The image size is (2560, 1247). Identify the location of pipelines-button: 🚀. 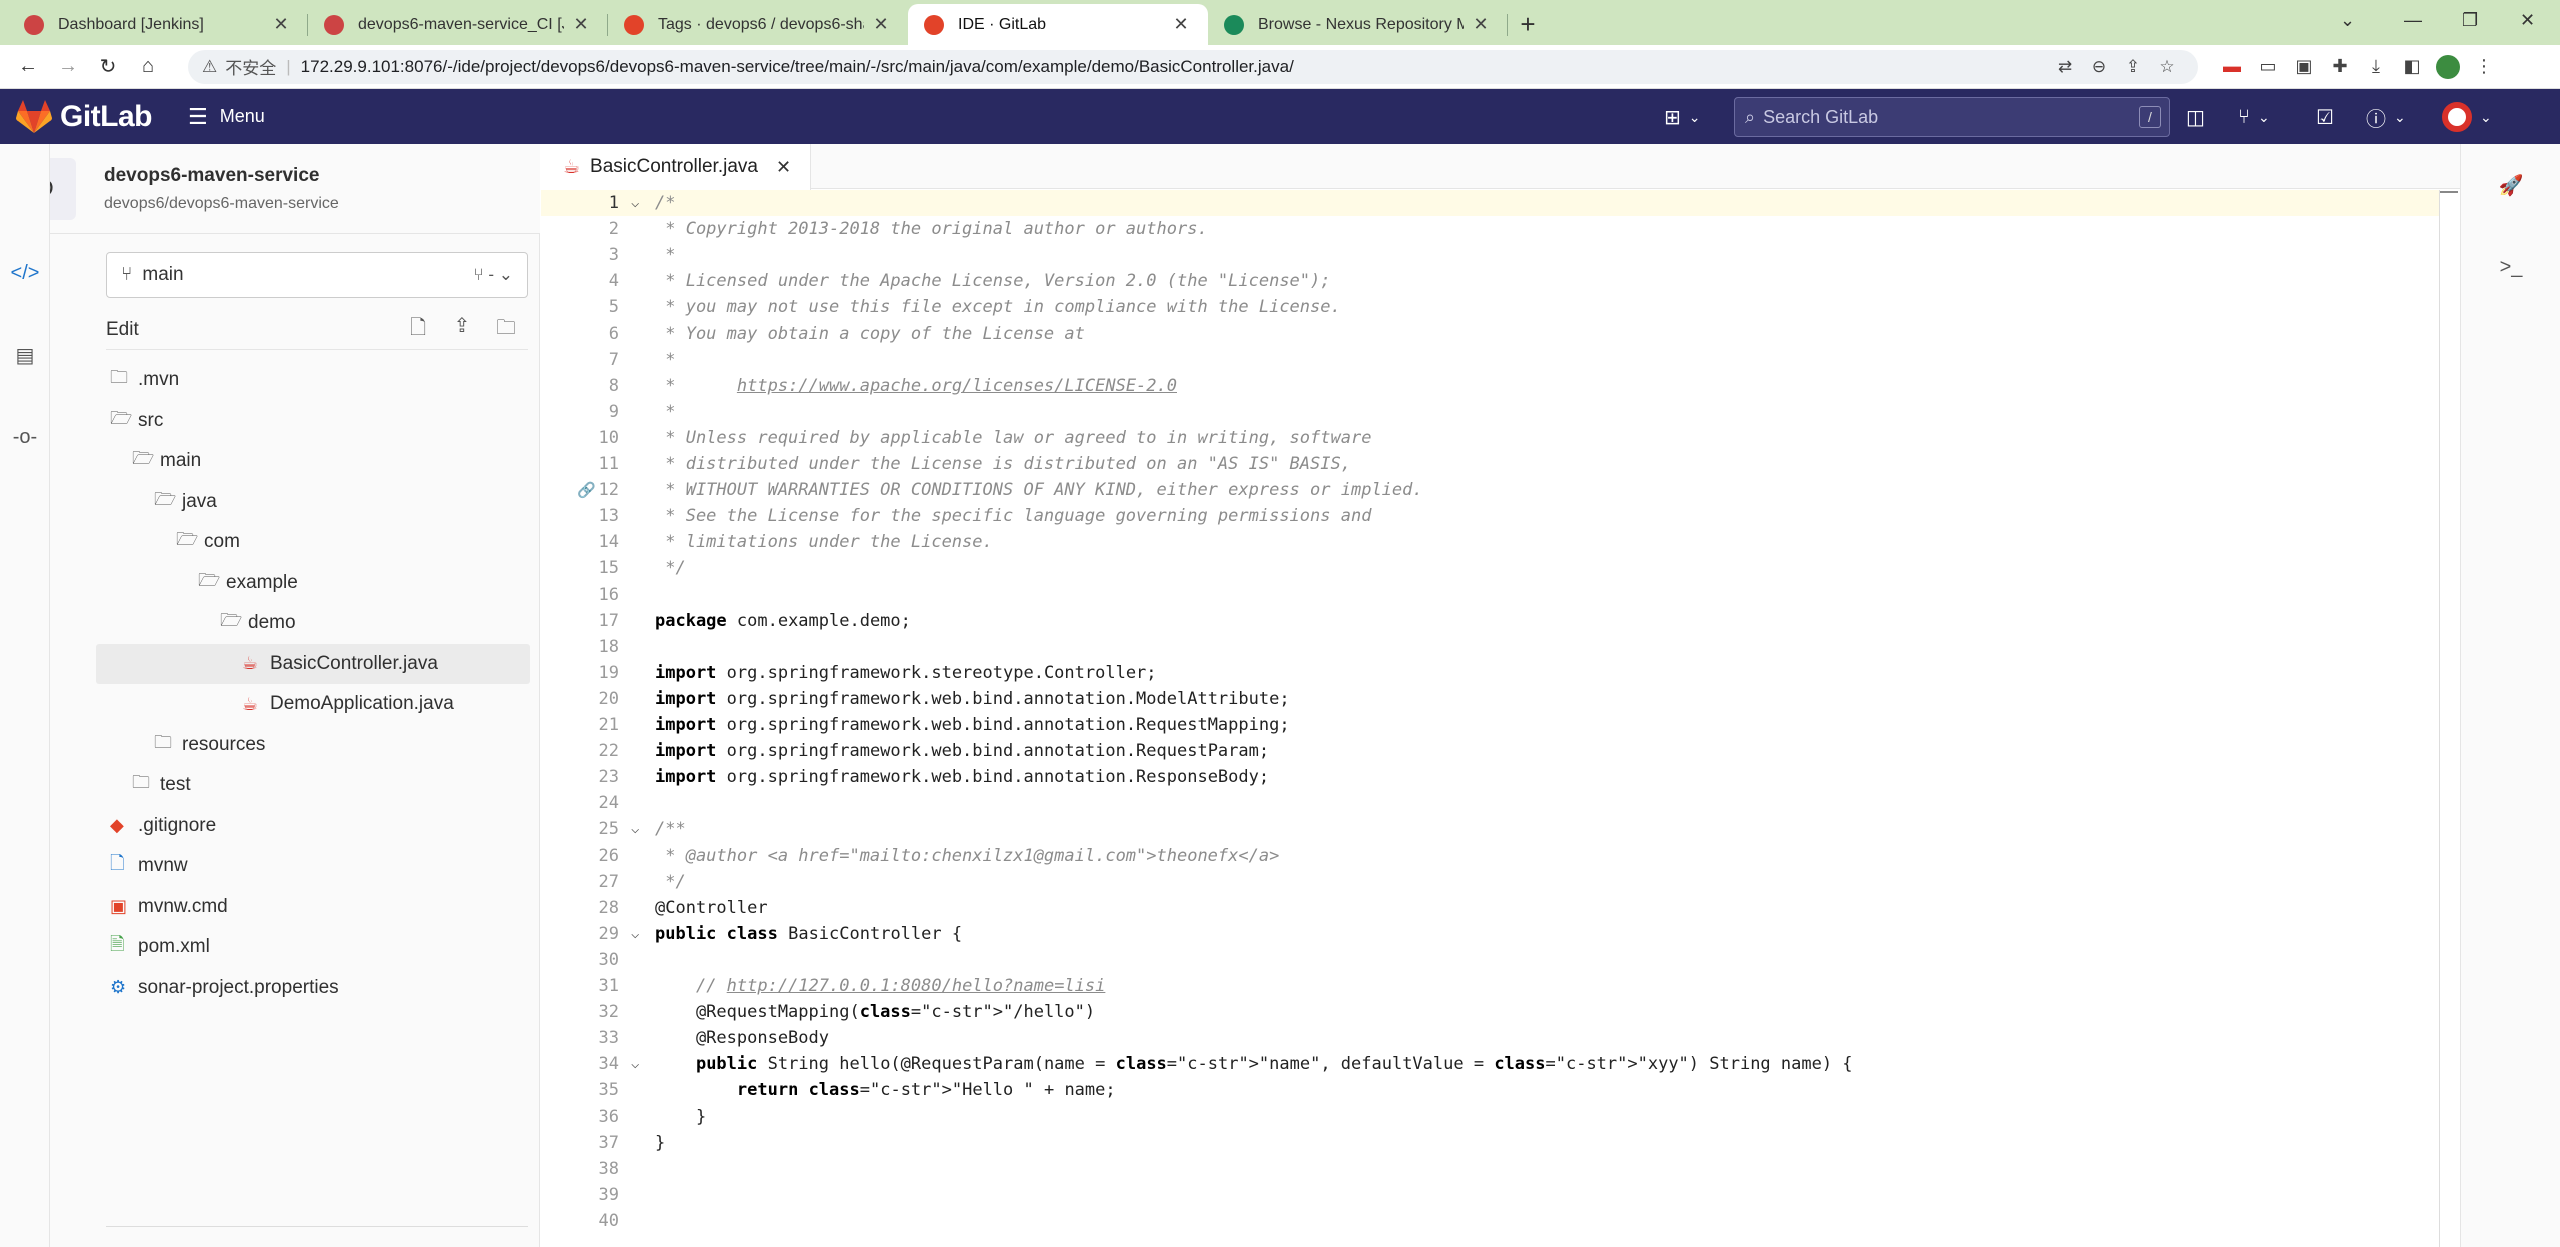
(2510, 185).